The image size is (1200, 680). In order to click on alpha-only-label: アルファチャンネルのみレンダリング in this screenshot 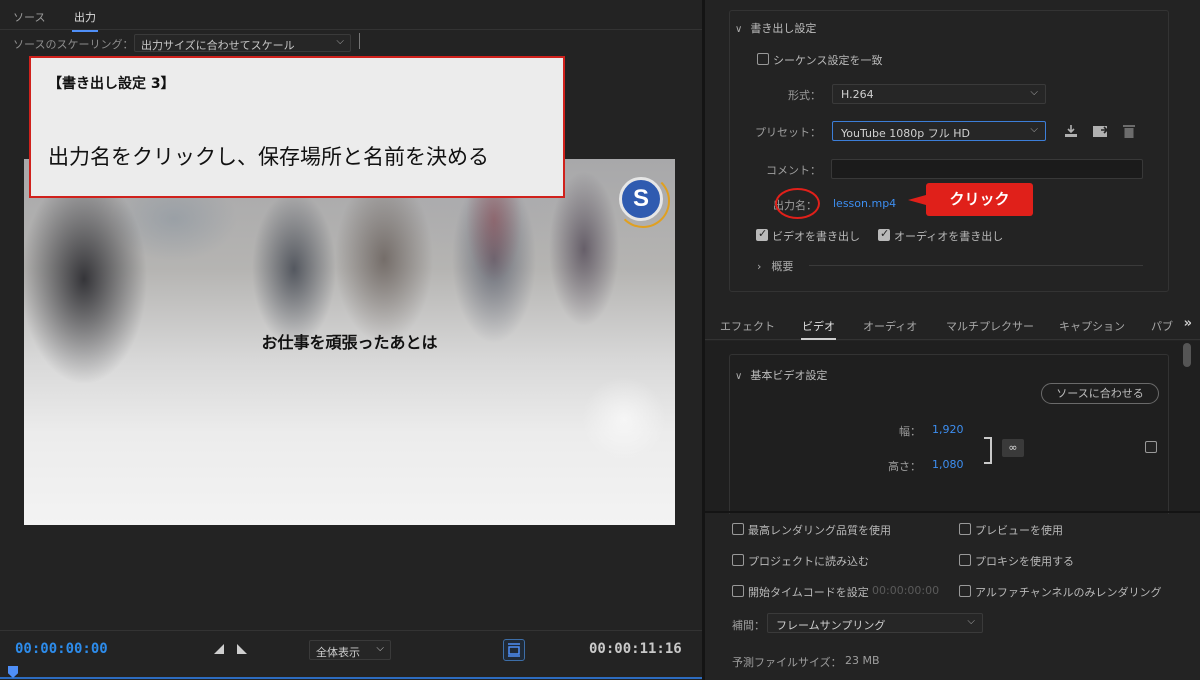, I will do `click(1068, 592)`.